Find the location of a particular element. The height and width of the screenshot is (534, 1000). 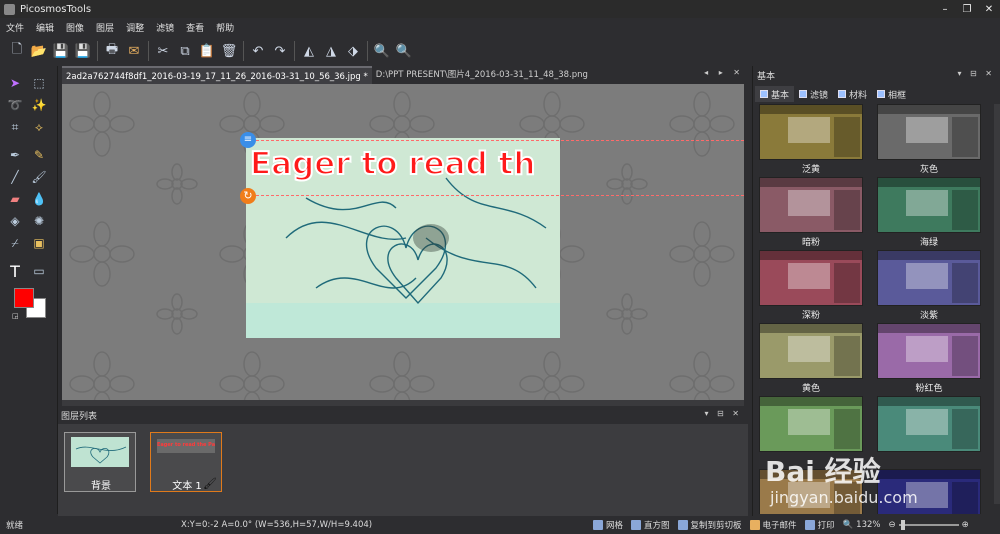

layer-panel-controls: ▾ ⊟ ✕ is located at coordinates (723, 413).